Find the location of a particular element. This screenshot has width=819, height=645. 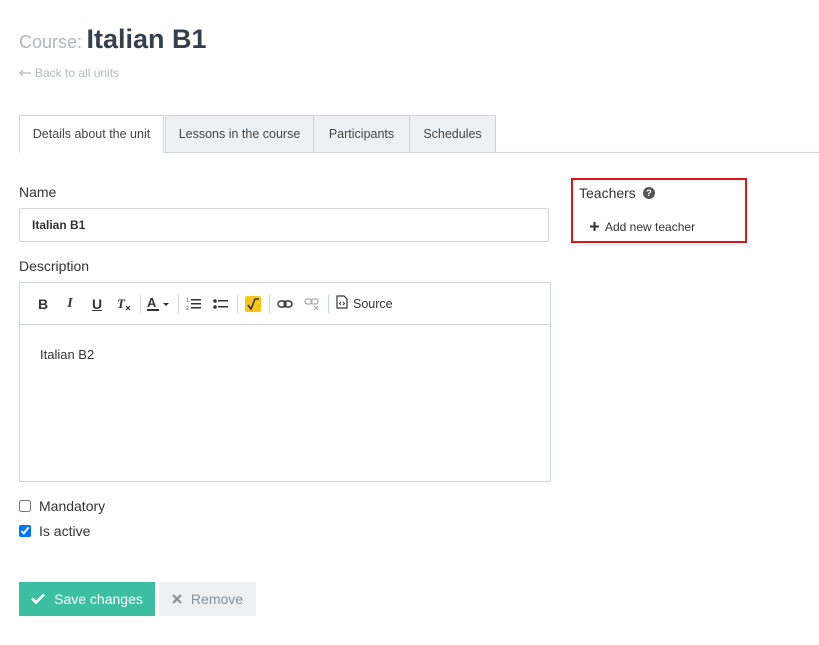

source-icon is located at coordinates (342, 303).